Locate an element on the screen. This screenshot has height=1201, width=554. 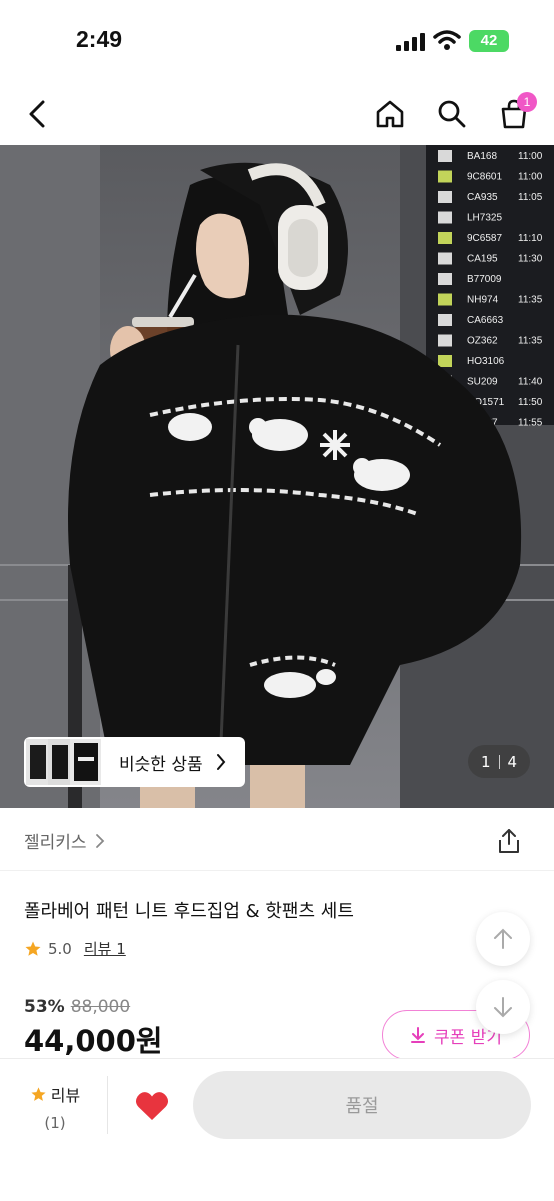
sold-out-button: 품절 is located at coordinates (362, 1105).